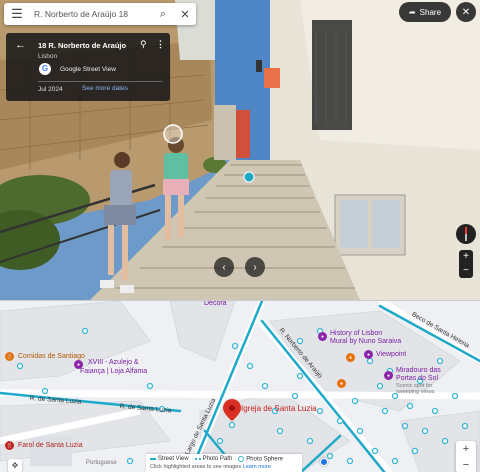 This screenshot has height=472, width=480. I want to click on selected-place-label: Igreja de Santa Luzia, so click(279, 408).